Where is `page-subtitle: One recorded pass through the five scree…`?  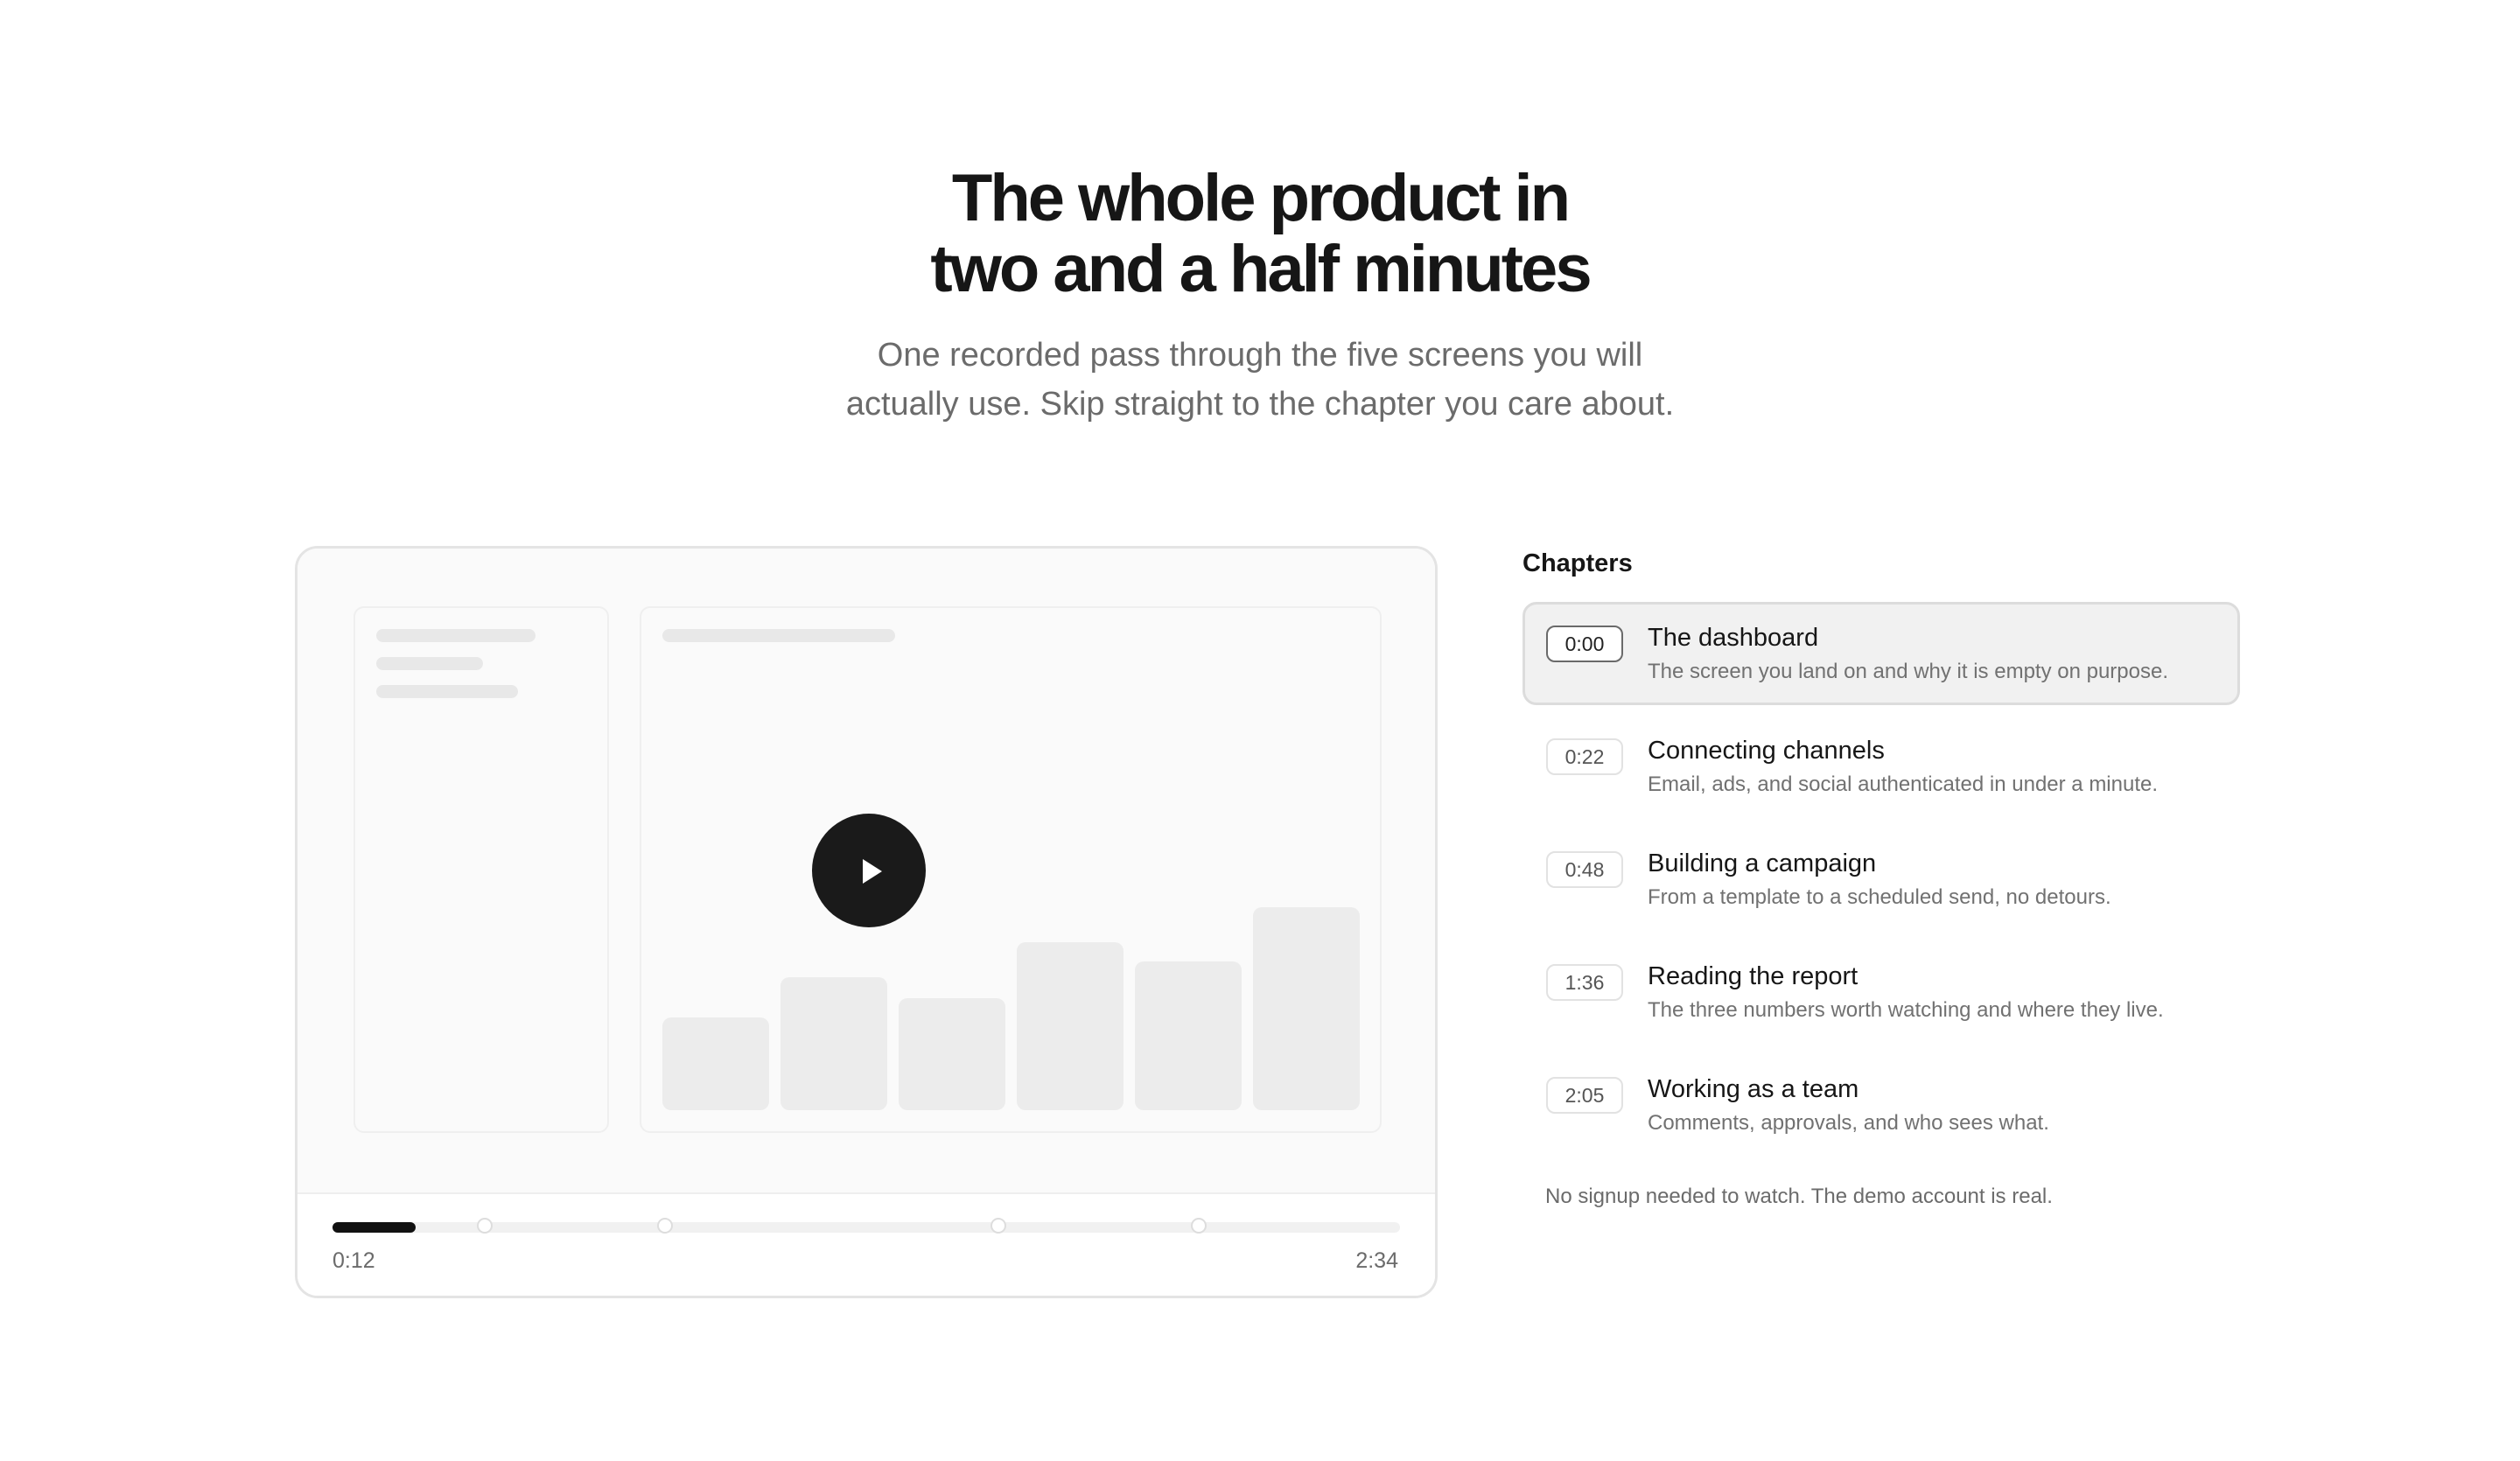
page-subtitle: One recorded pass through the five scree… is located at coordinates (1260, 380).